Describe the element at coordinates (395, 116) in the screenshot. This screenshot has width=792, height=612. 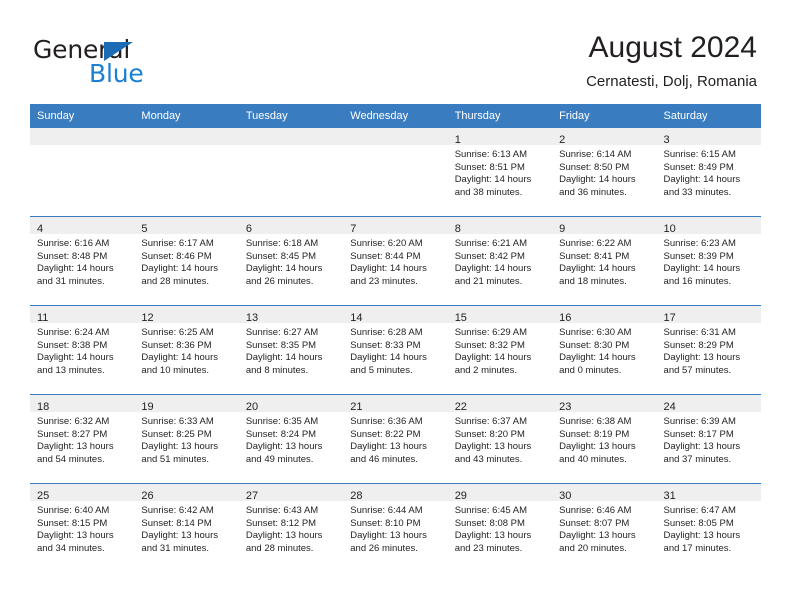
I see `weekday-header-wednesday: Wednesday` at that location.